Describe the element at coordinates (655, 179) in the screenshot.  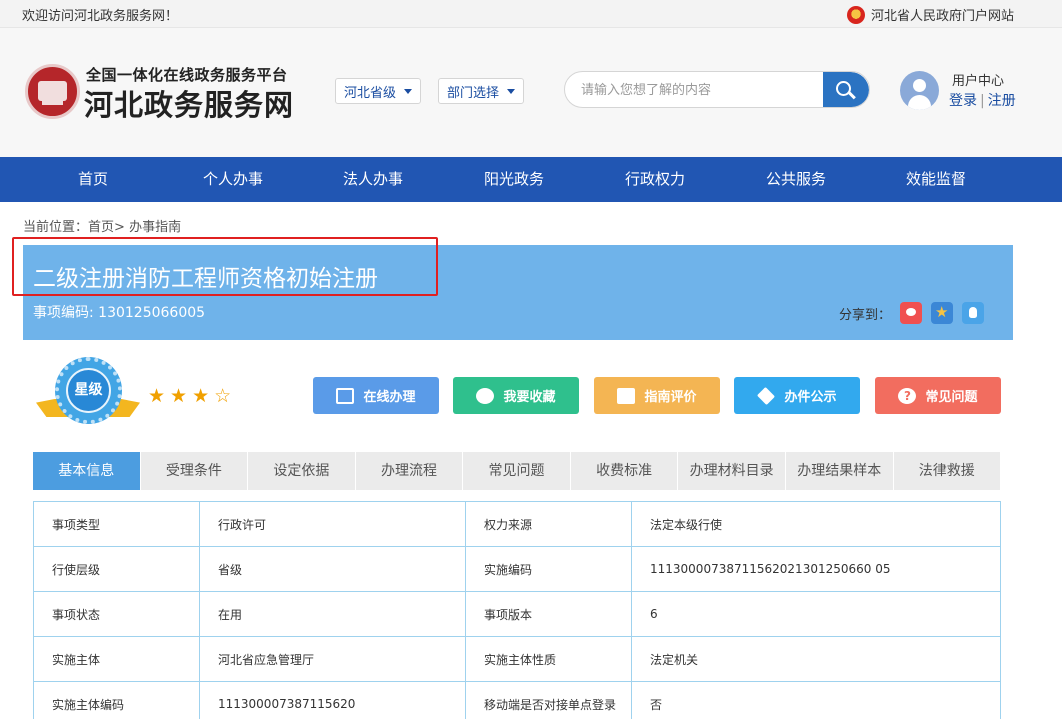
I see `nav-item-admin-power: 行政权力` at that location.